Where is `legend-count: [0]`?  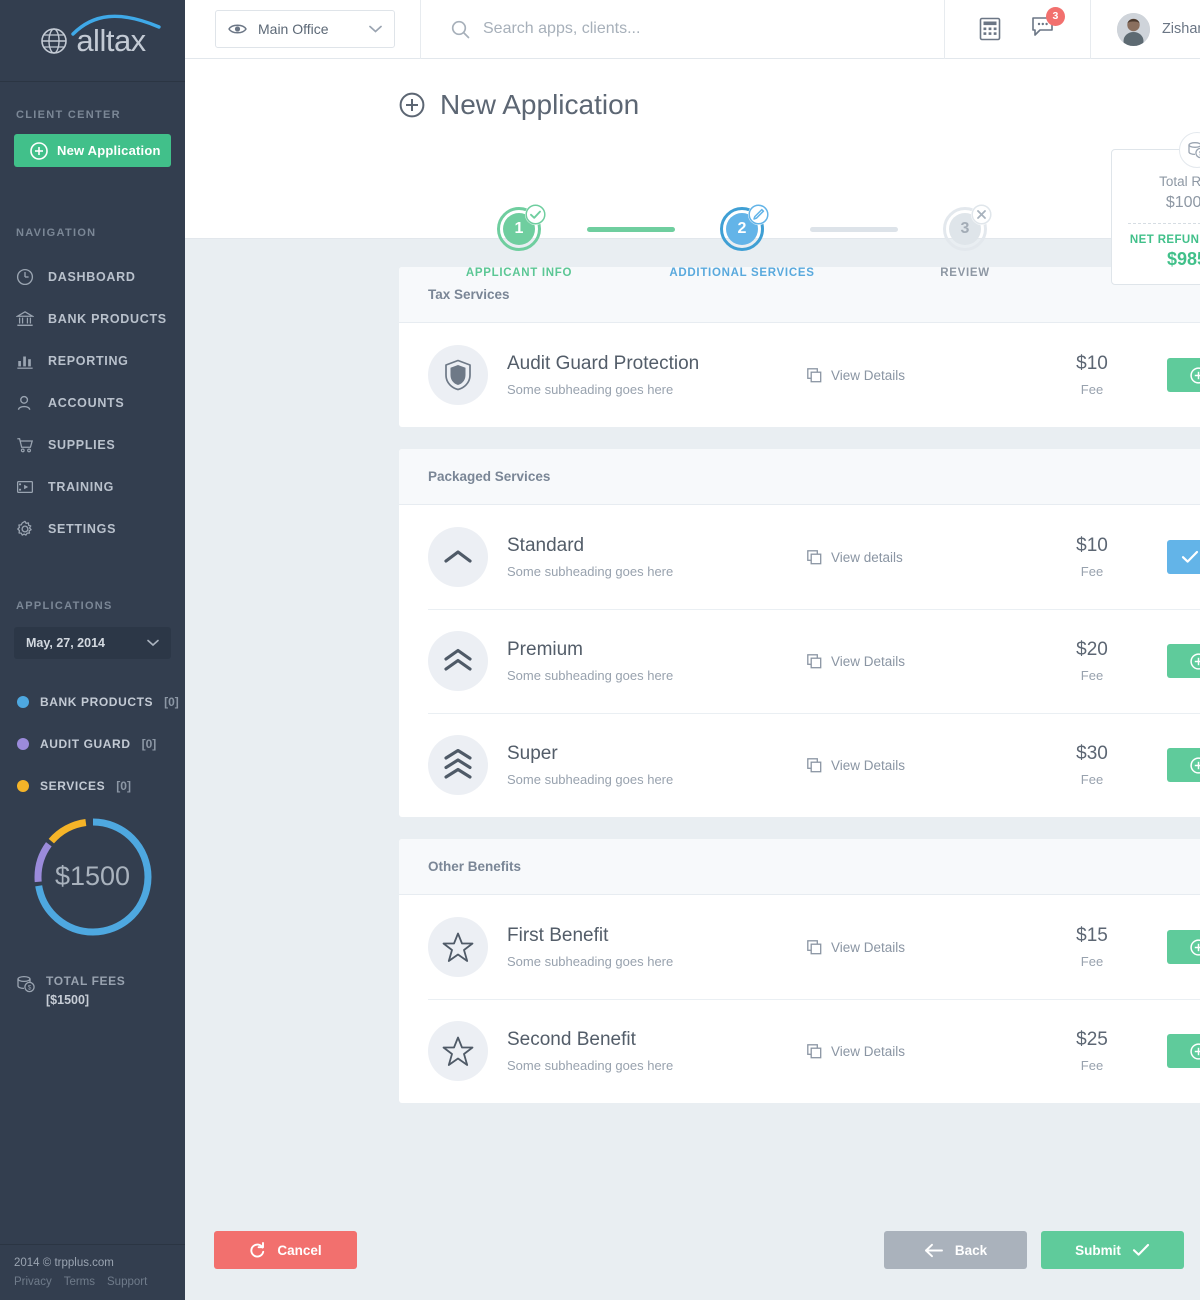 legend-count: [0] is located at coordinates (149, 744).